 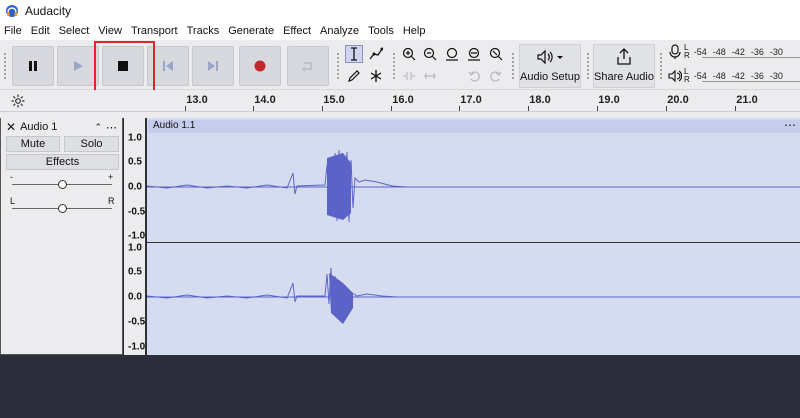 What do you see at coordinates (430, 76) in the screenshot?
I see `silence-selection-button` at bounding box center [430, 76].